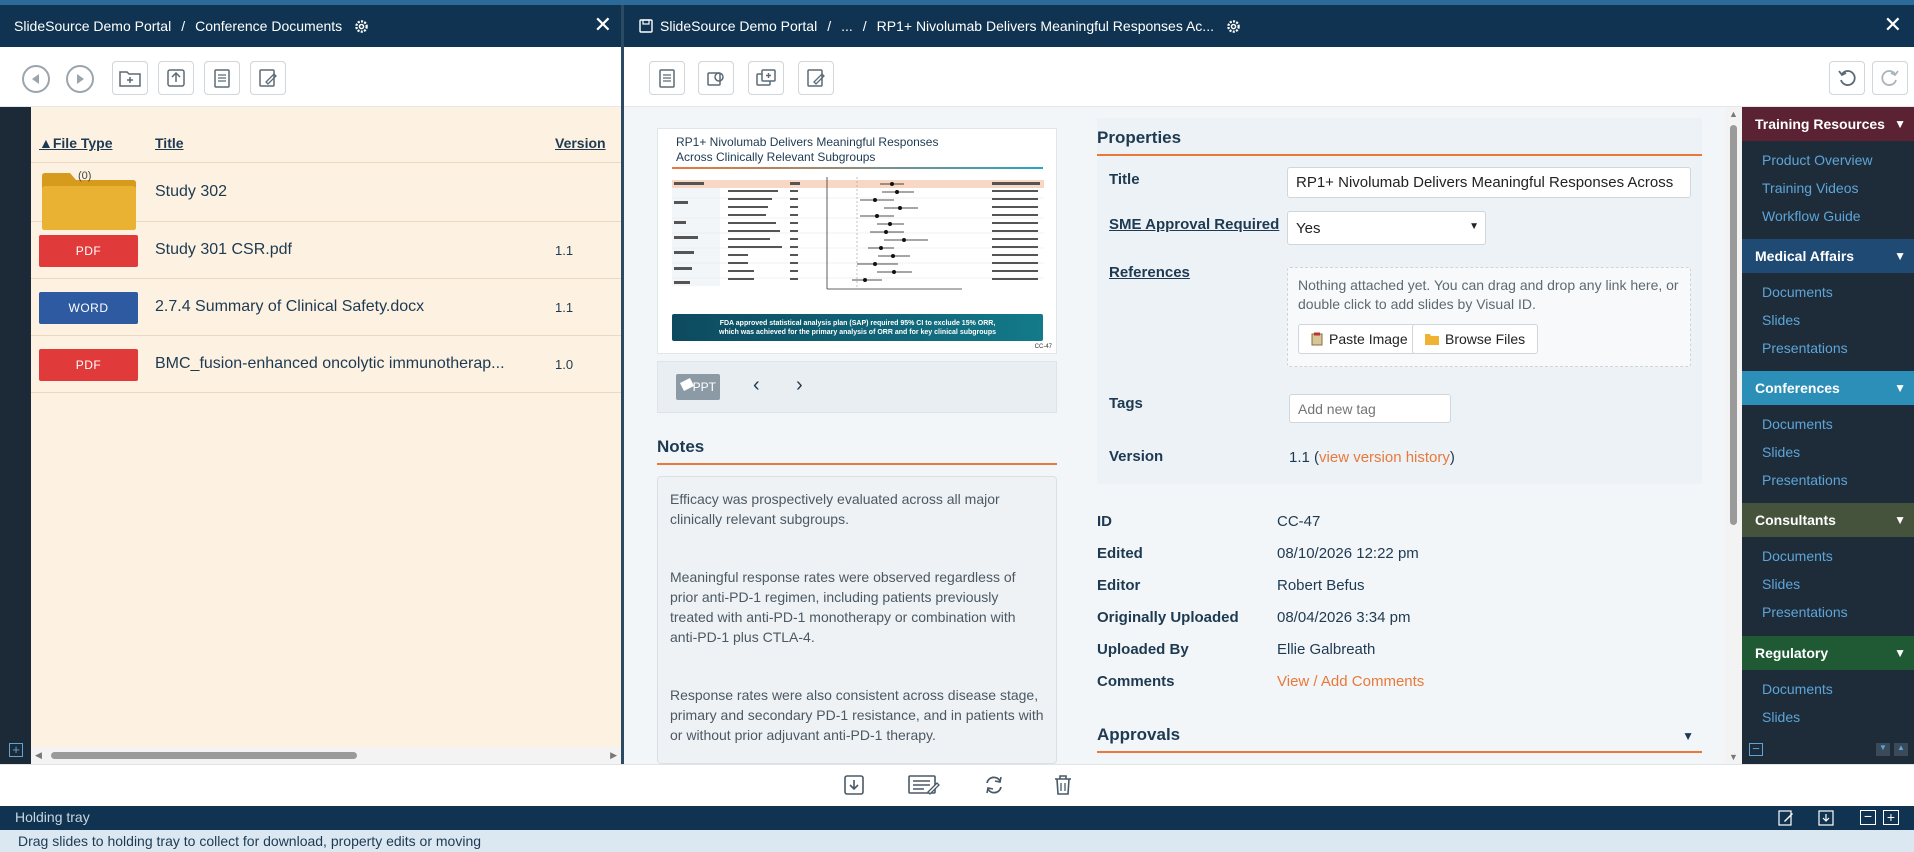  Describe the element at coordinates (957, 818) in the screenshot. I see `holding-tray-bar: Holding tray − +` at that location.